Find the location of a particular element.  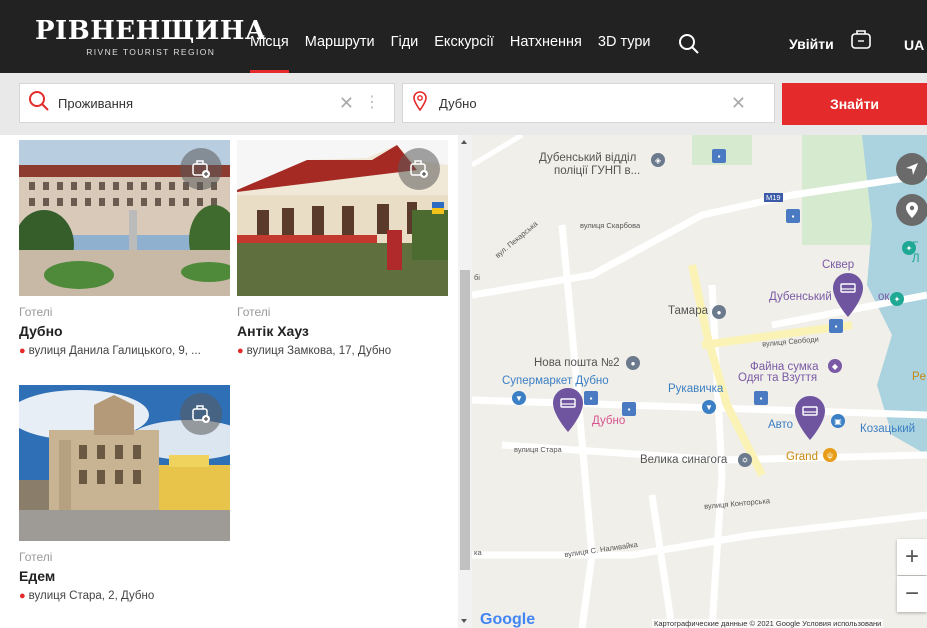

map-label-fayna-2: Одяг та Взуття is located at coordinates (777, 378).